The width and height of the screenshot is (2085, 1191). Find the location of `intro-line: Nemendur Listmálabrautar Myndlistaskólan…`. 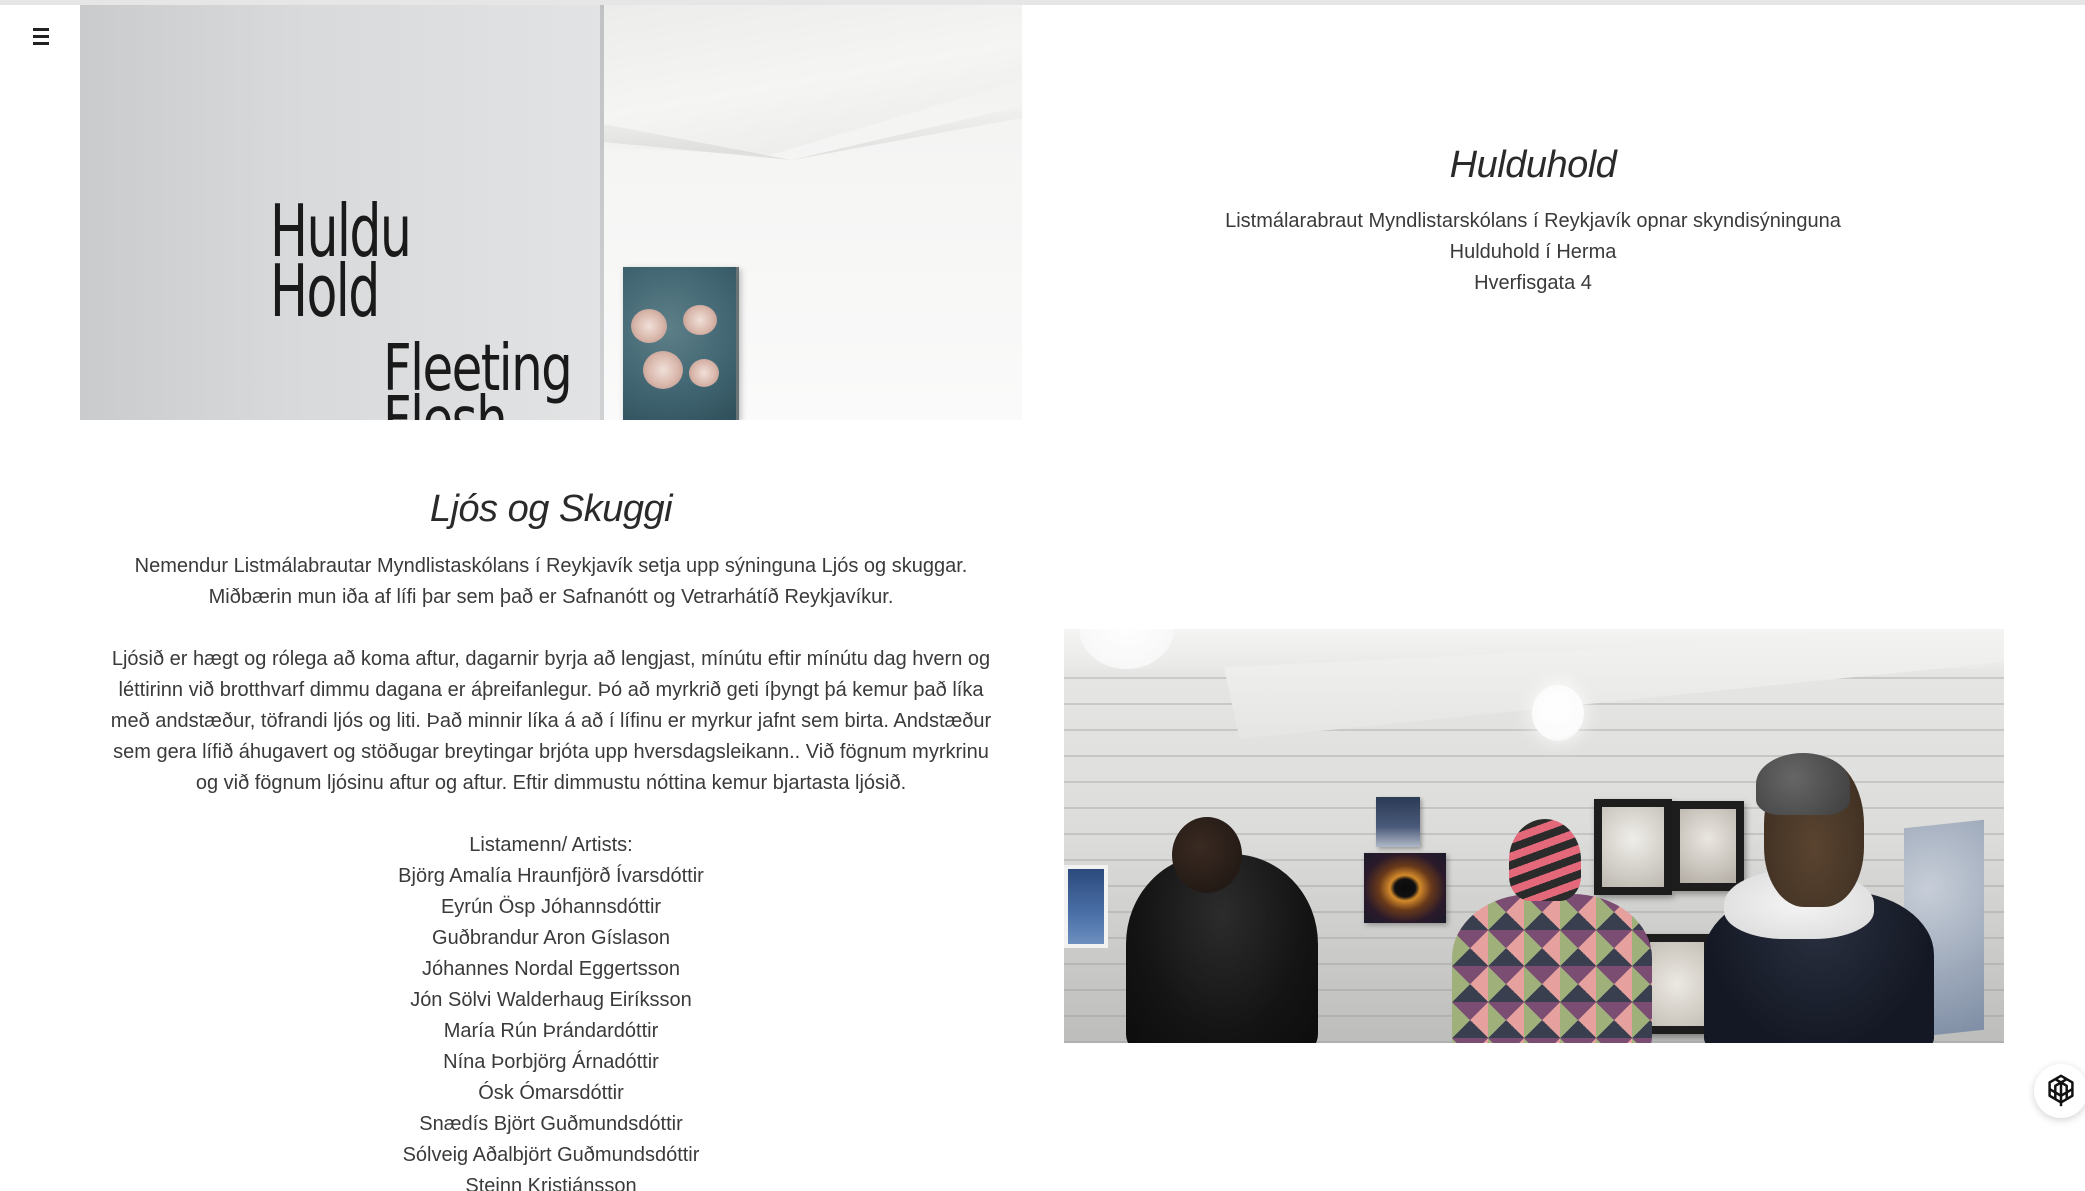

intro-line: Nemendur Listmálabrautar Myndlistaskólan… is located at coordinates (551, 566).